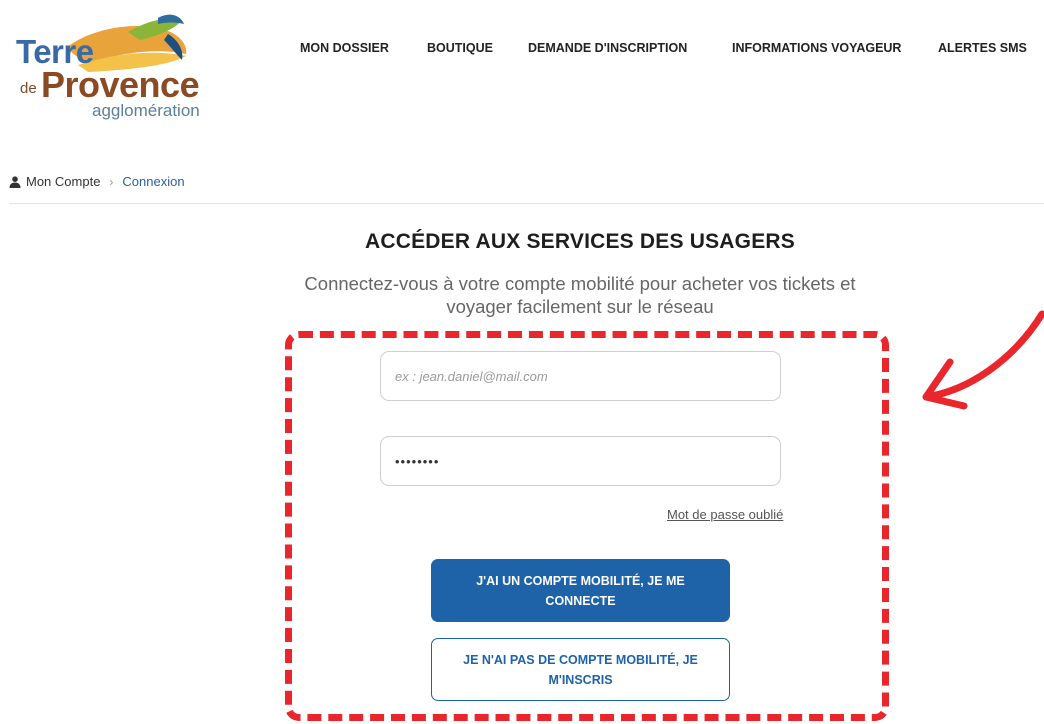 The width and height of the screenshot is (1044, 724). What do you see at coordinates (580, 590) in the screenshot?
I see `login-button: J'AI UN COMPTE MOBILITÉ, JE ME CONNECTE` at bounding box center [580, 590].